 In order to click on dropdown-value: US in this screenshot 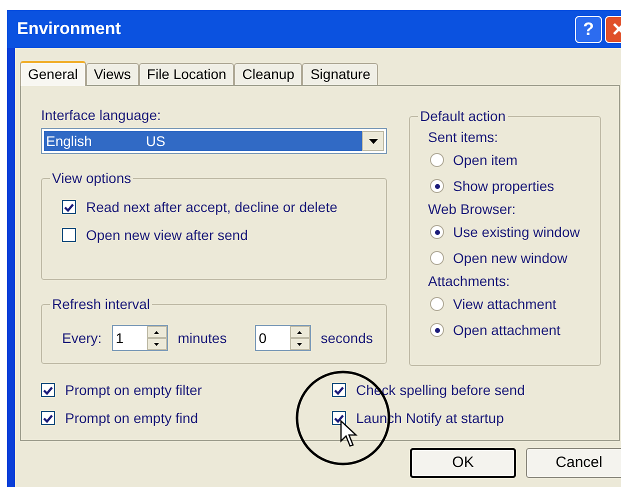, I will do `click(156, 141)`.